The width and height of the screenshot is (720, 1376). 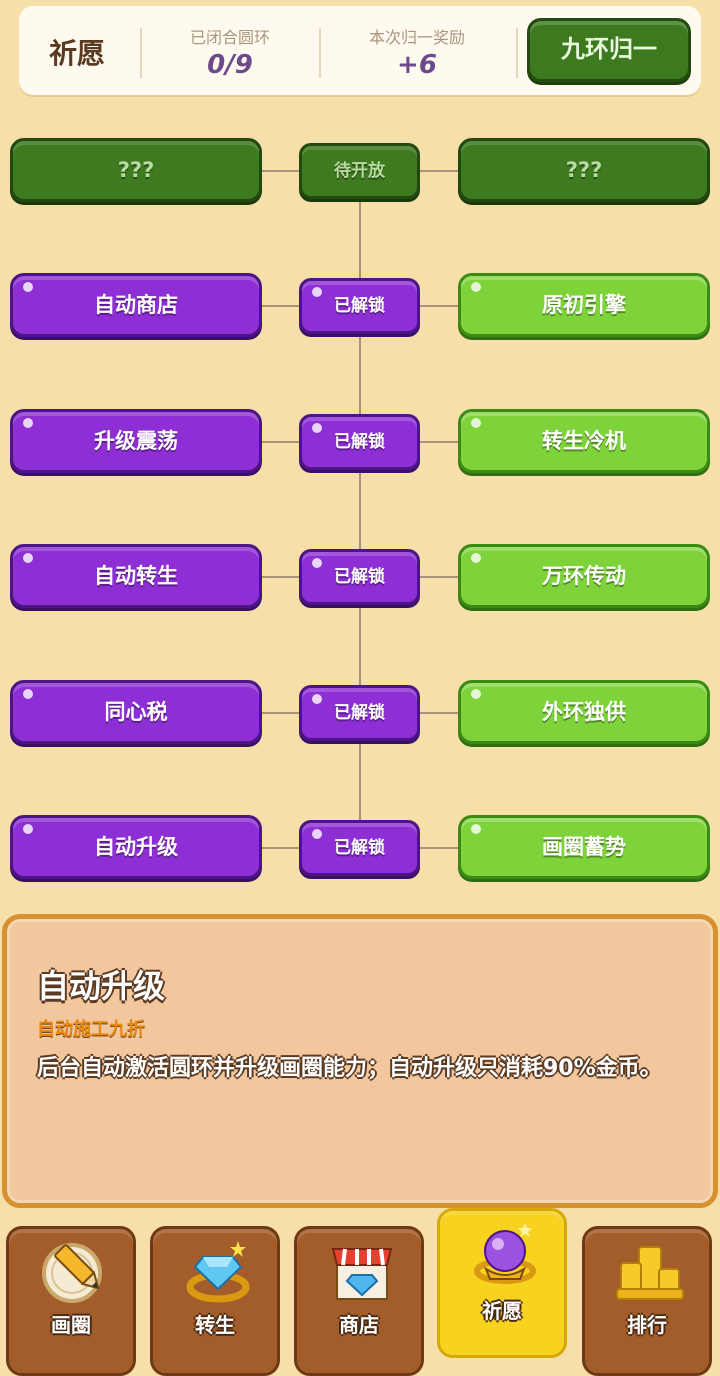 I want to click on page-title: 祈愿, so click(x=77, y=53).